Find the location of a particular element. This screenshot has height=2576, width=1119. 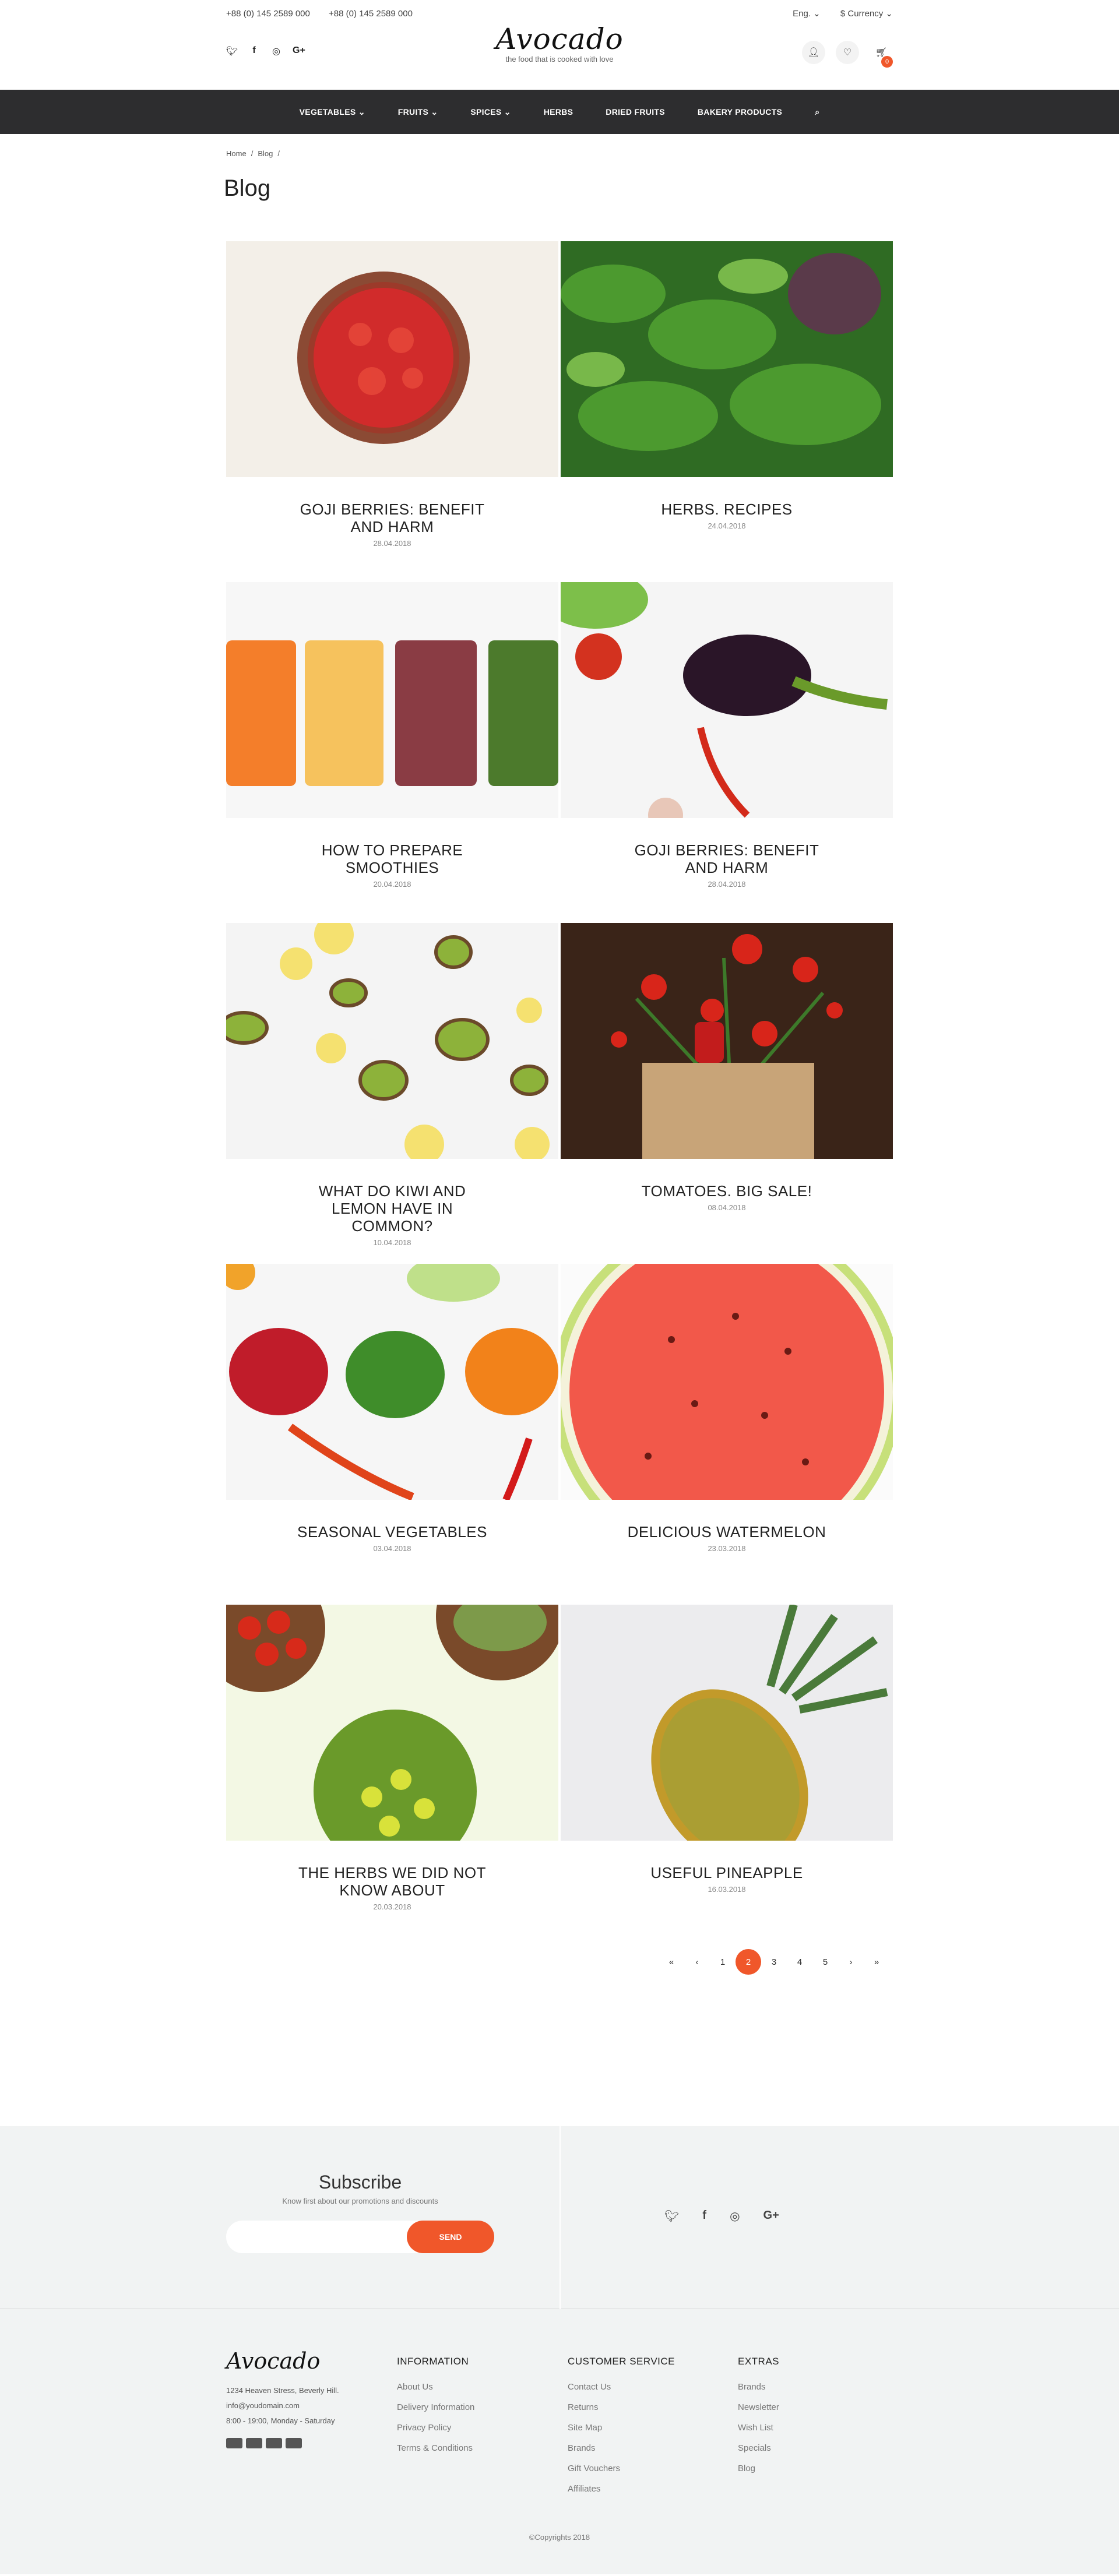

blog-card: USEFUL PINEAPPLE 16.03.2018 is located at coordinates (727, 1775).